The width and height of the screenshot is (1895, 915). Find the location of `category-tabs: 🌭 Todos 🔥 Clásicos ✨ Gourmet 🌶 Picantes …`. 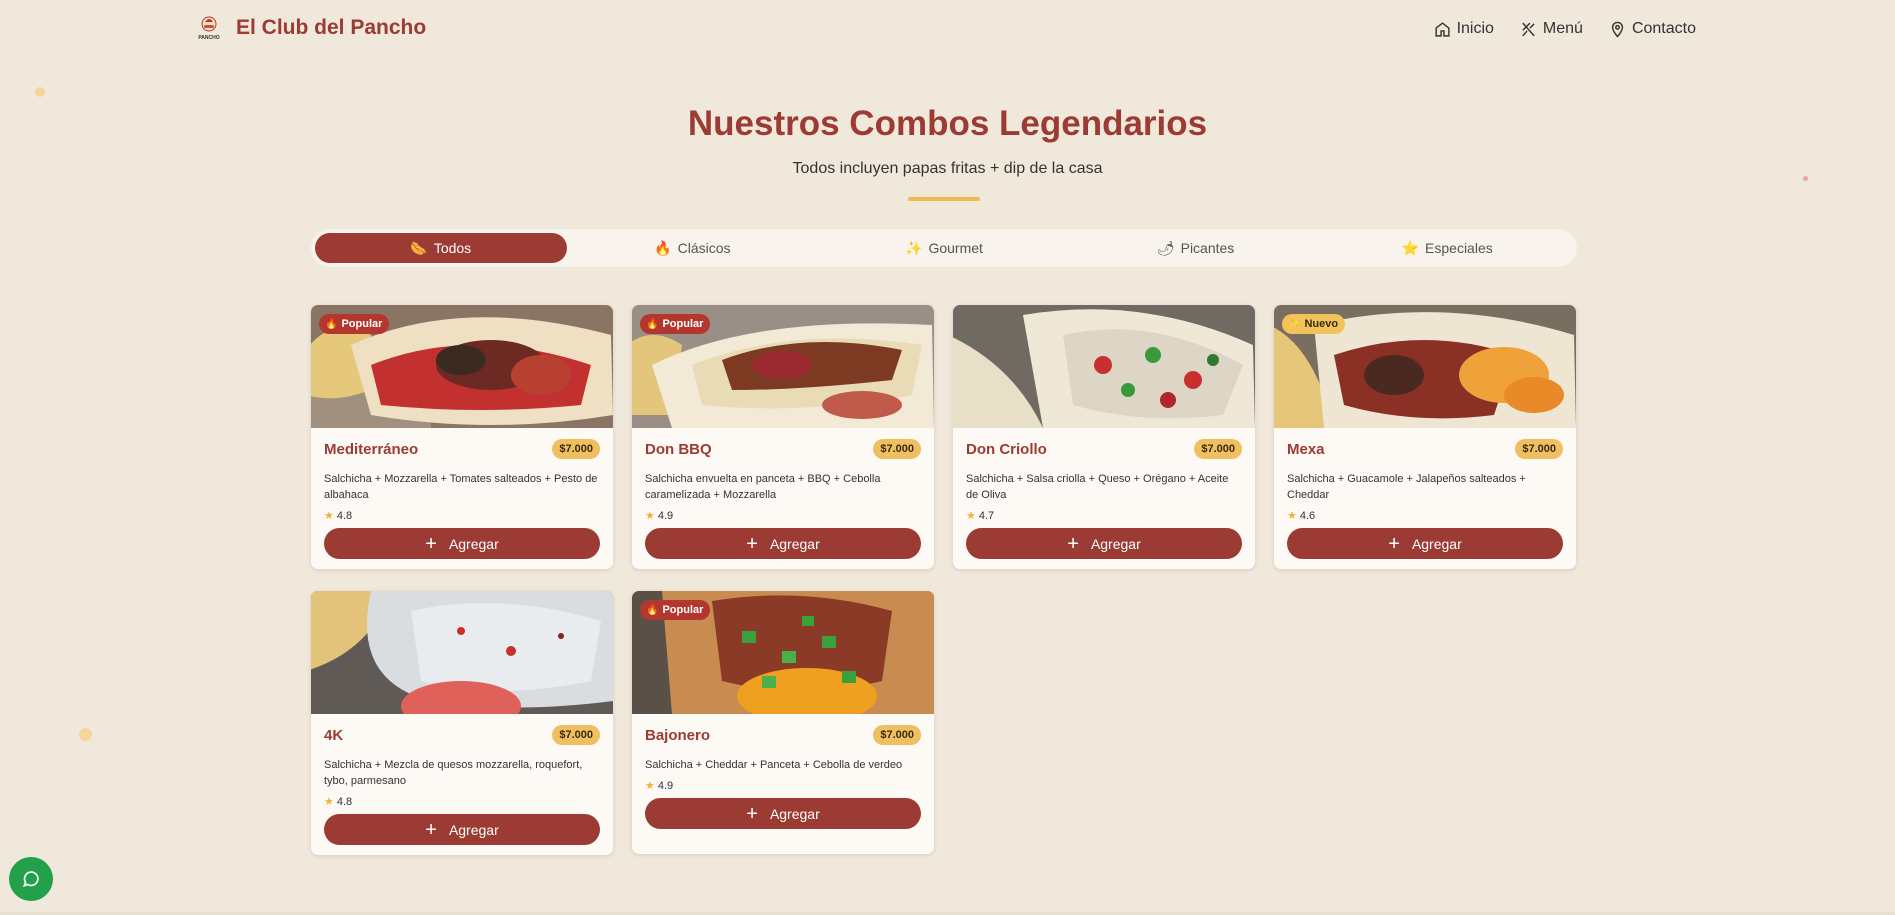

category-tabs: 🌭 Todos 🔥 Clásicos ✨ Gourmet 🌶 Picantes … is located at coordinates (944, 248).